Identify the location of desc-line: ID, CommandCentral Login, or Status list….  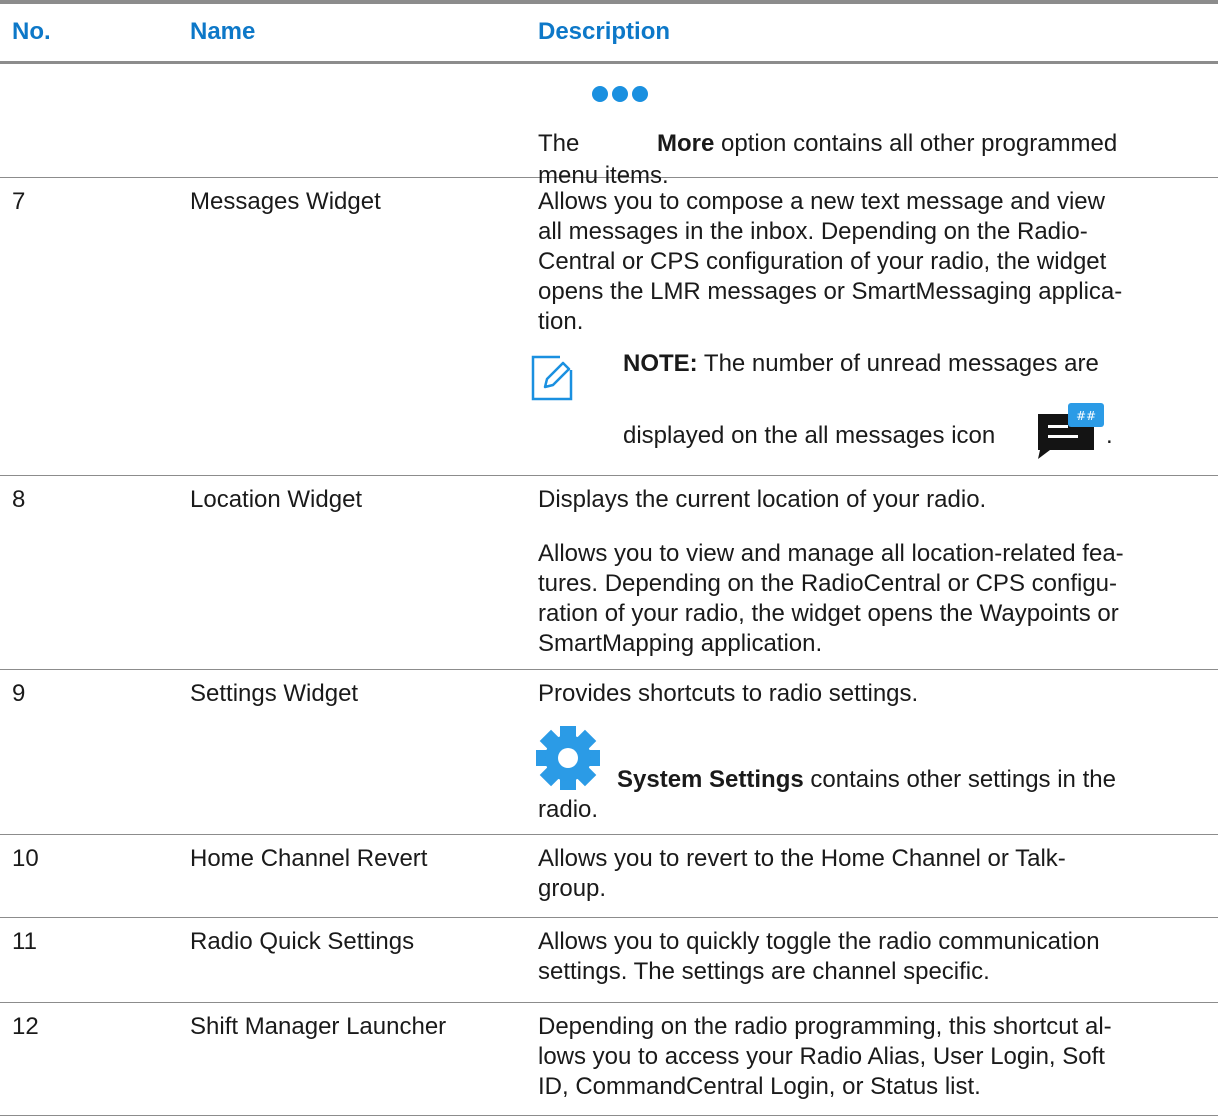
(759, 1086).